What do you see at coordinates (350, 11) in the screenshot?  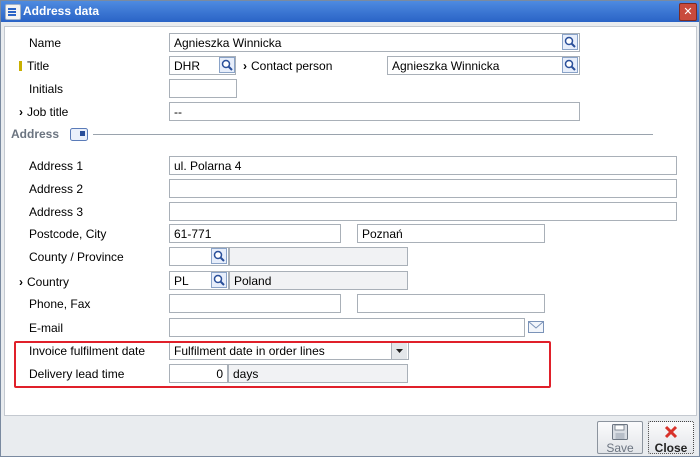 I see `title-bar: Address data ✕` at bounding box center [350, 11].